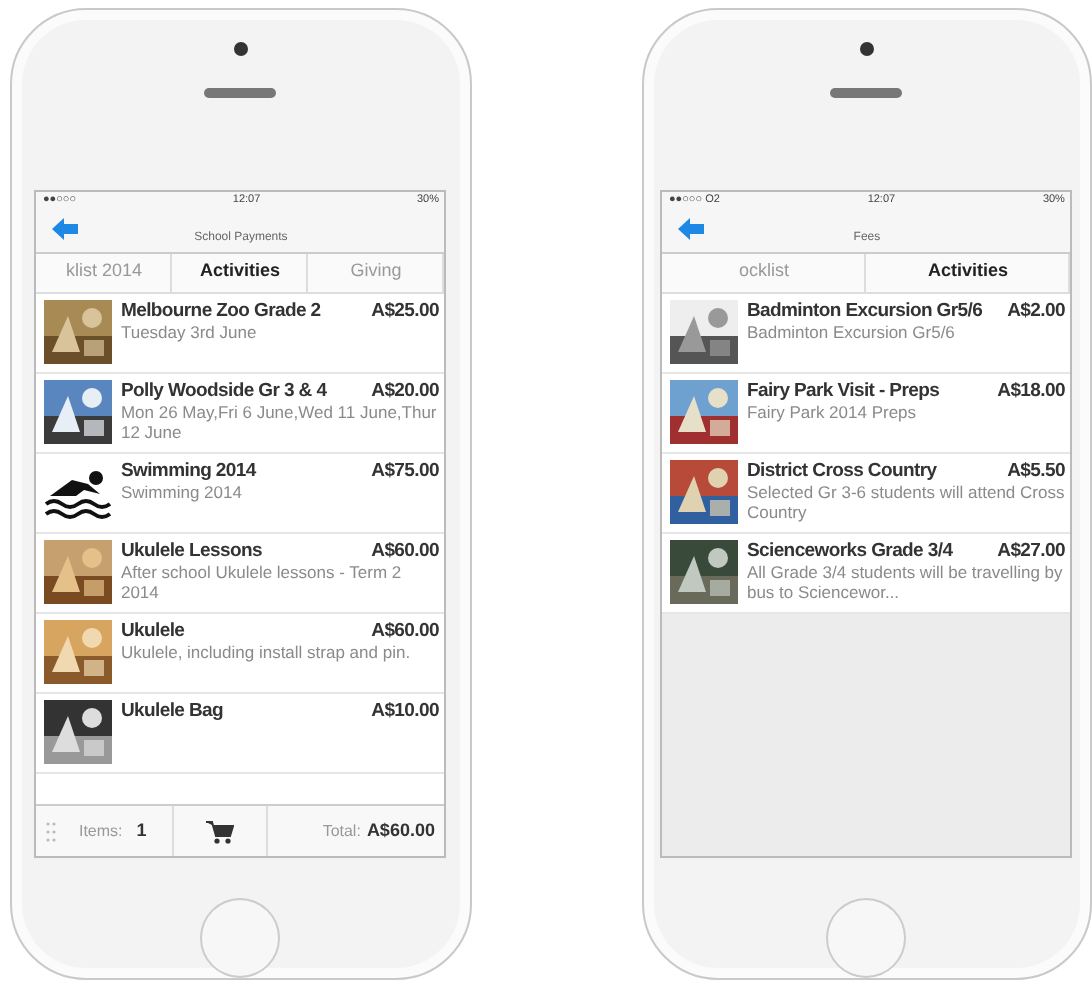  What do you see at coordinates (223, 390) in the screenshot?
I see `item-title: Polly Woodside Gr 3 & 4` at bounding box center [223, 390].